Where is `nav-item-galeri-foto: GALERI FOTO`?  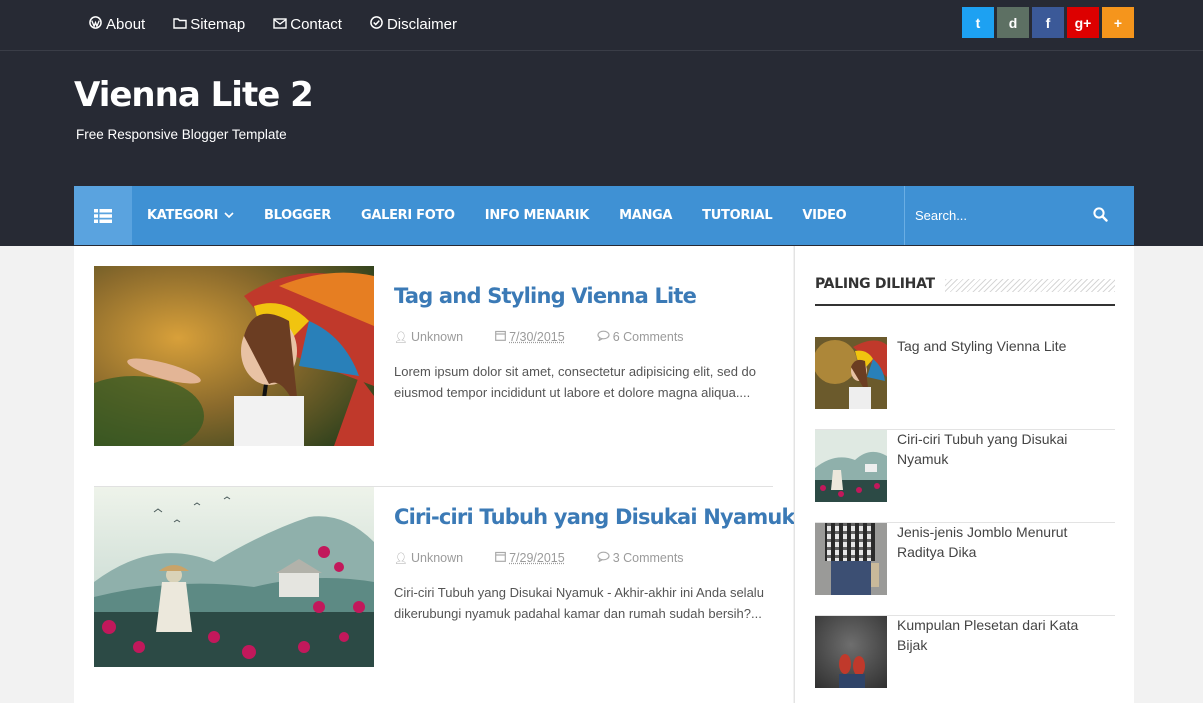 nav-item-galeri-foto: GALERI FOTO is located at coordinates (408, 215).